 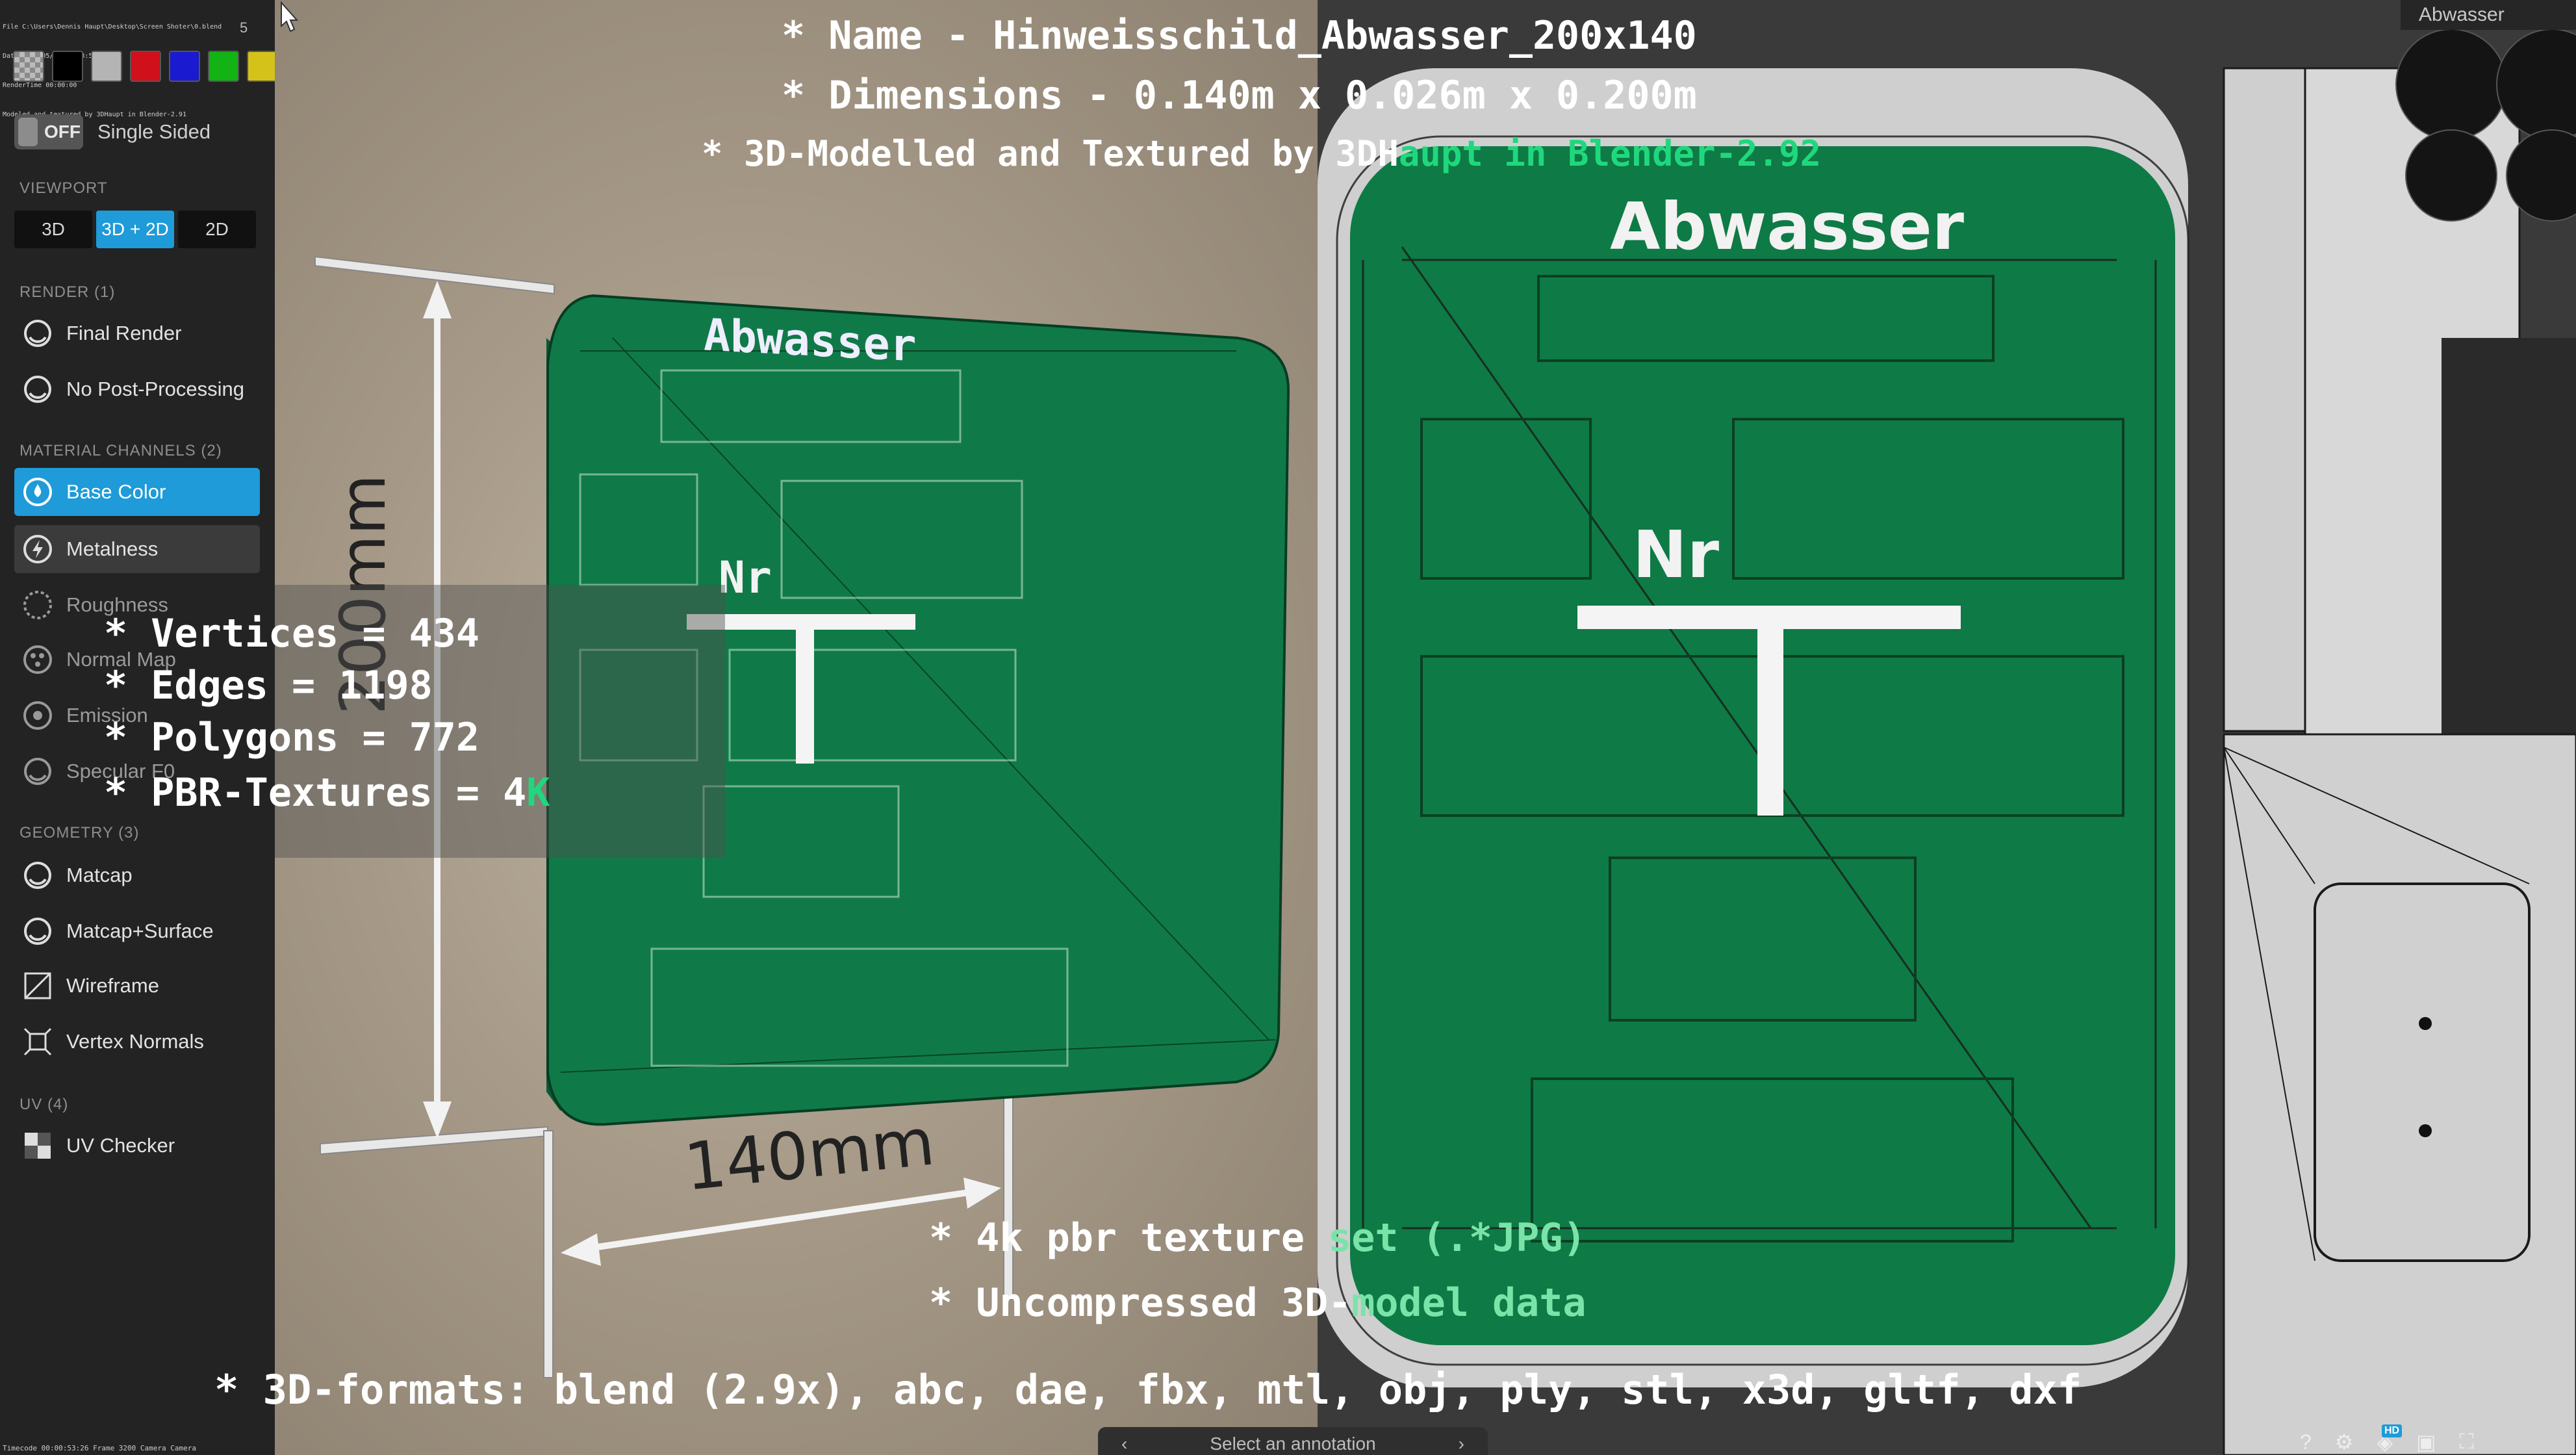 What do you see at coordinates (44, 1104) in the screenshot?
I see `uv-section-title: UV (4)` at bounding box center [44, 1104].